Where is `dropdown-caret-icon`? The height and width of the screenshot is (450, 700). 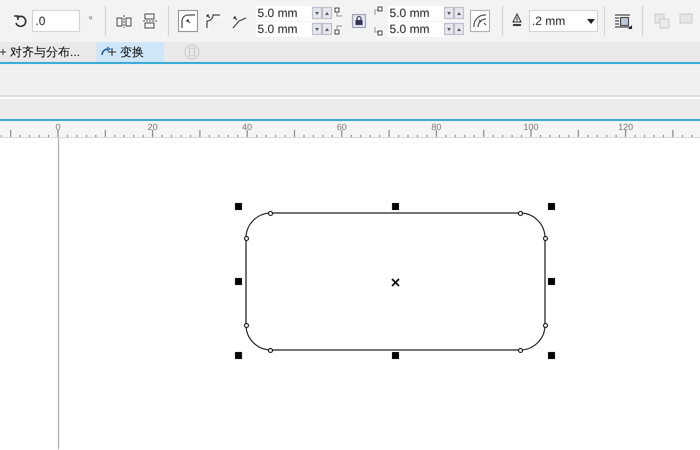
dropdown-caret-icon is located at coordinates (590, 21).